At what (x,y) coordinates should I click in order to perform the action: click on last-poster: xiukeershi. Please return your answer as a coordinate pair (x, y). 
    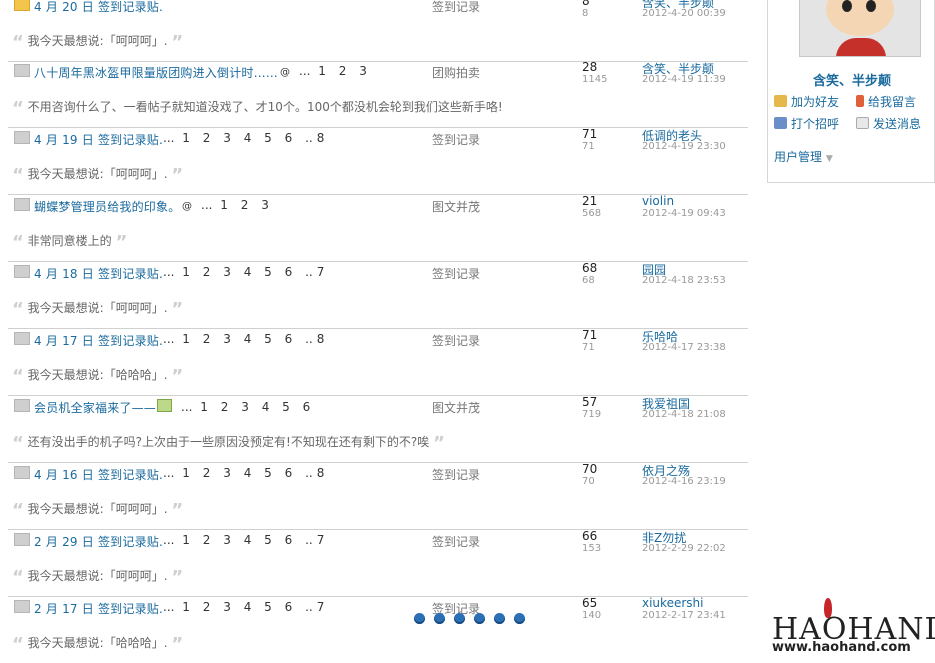
    Looking at the image, I should click on (672, 603).